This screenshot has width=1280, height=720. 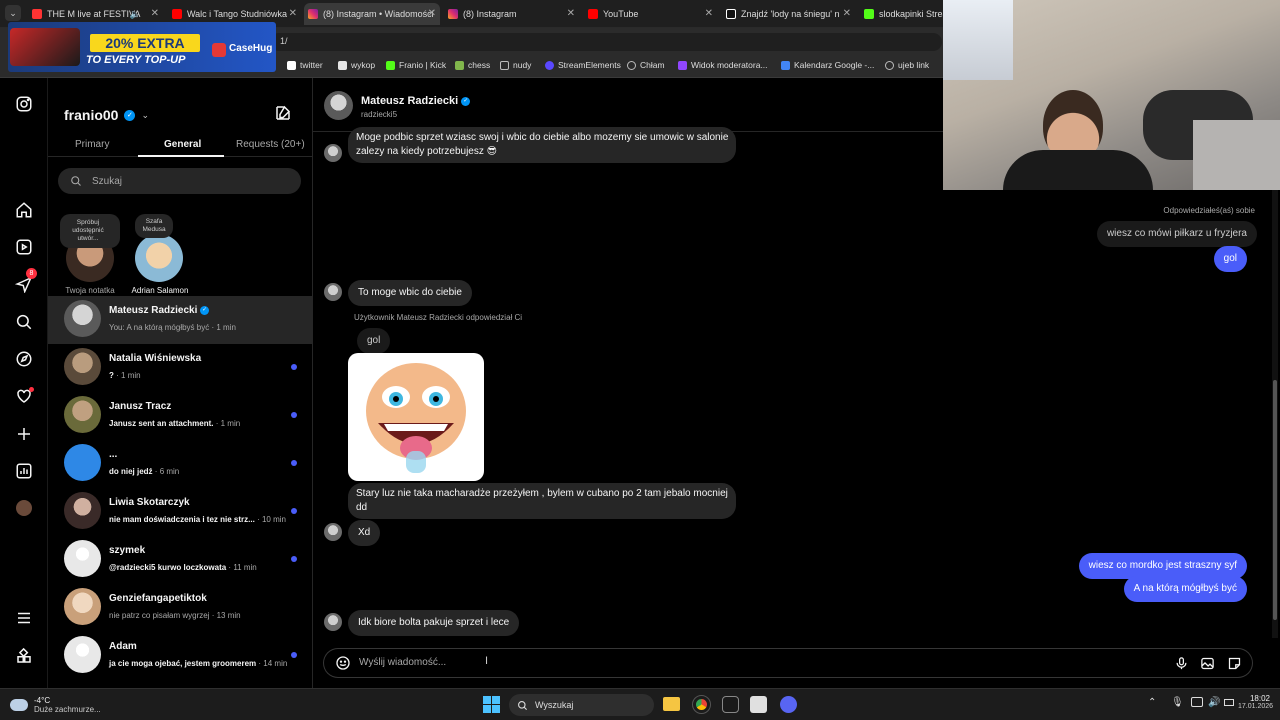 What do you see at coordinates (1229, 702) in the screenshot?
I see `battery-icon` at bounding box center [1229, 702].